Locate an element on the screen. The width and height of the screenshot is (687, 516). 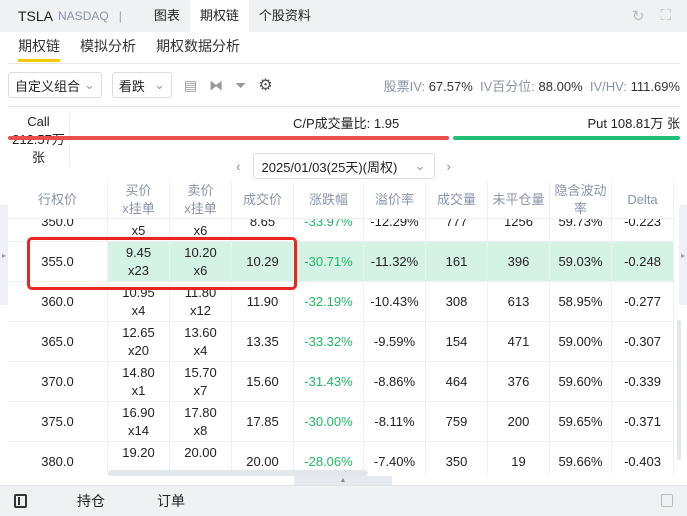
cell-iv: 59.00% is located at coordinates (581, 341).